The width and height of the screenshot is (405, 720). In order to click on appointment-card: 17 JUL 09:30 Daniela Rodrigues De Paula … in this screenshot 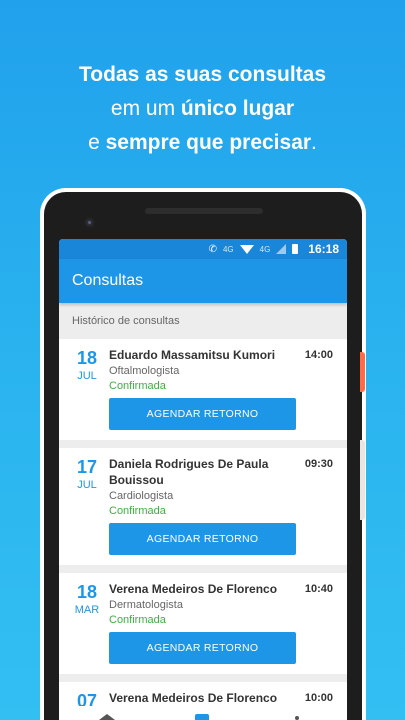, I will do `click(203, 506)`.